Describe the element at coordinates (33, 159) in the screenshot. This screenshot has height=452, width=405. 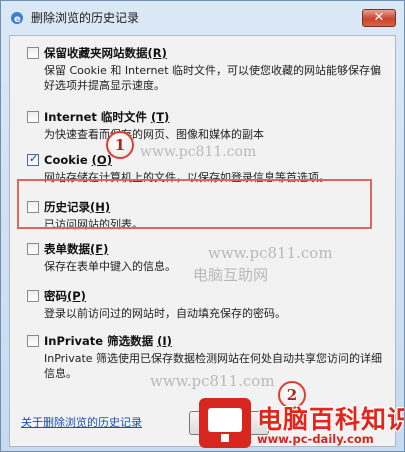
I see `cookies-checkbox` at that location.